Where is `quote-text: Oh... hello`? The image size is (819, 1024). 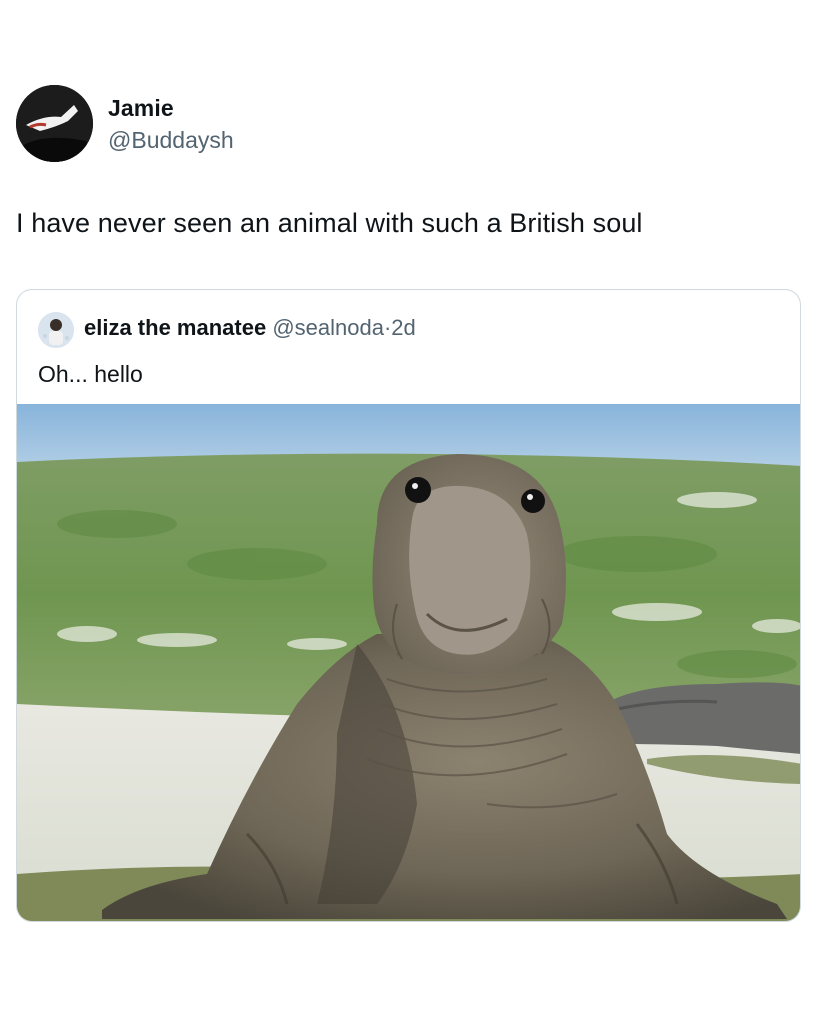
quote-text: Oh... hello is located at coordinates (90, 374).